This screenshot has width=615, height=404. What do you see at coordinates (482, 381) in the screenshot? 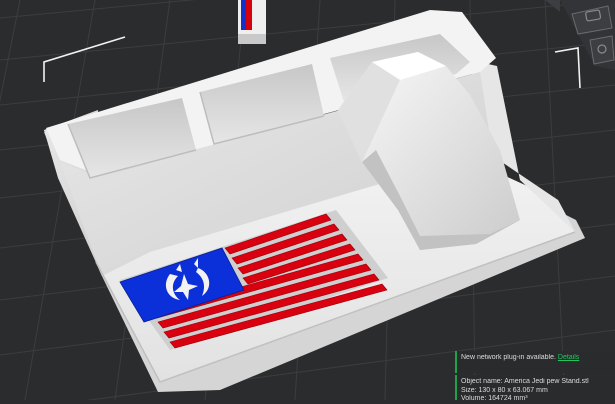
I see `object-name-label: Object name:` at bounding box center [482, 381].